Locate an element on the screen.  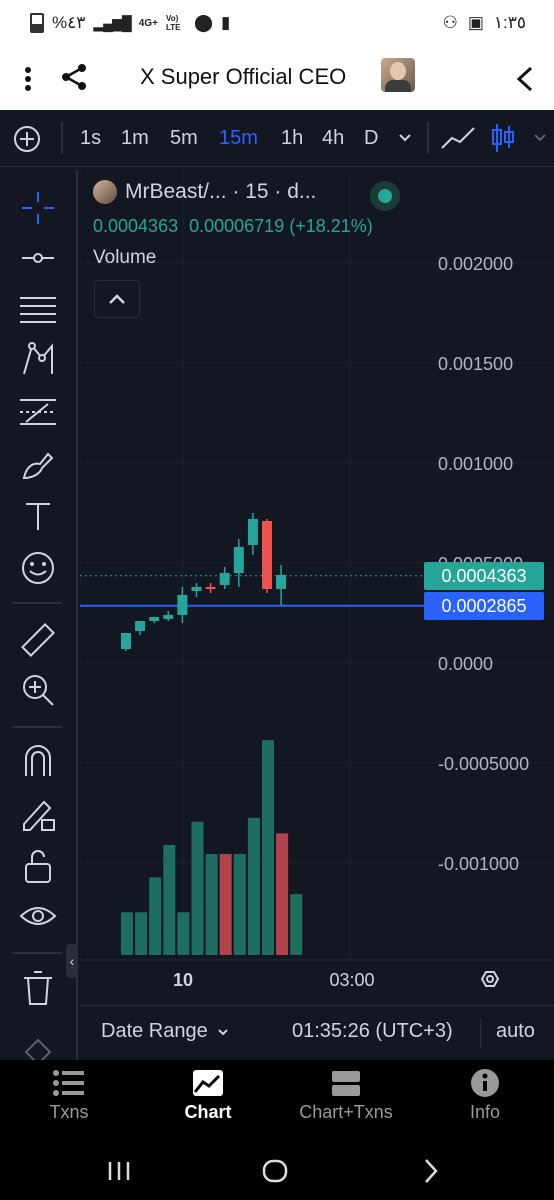
tab-txns: Txns is located at coordinates (69, 1095).